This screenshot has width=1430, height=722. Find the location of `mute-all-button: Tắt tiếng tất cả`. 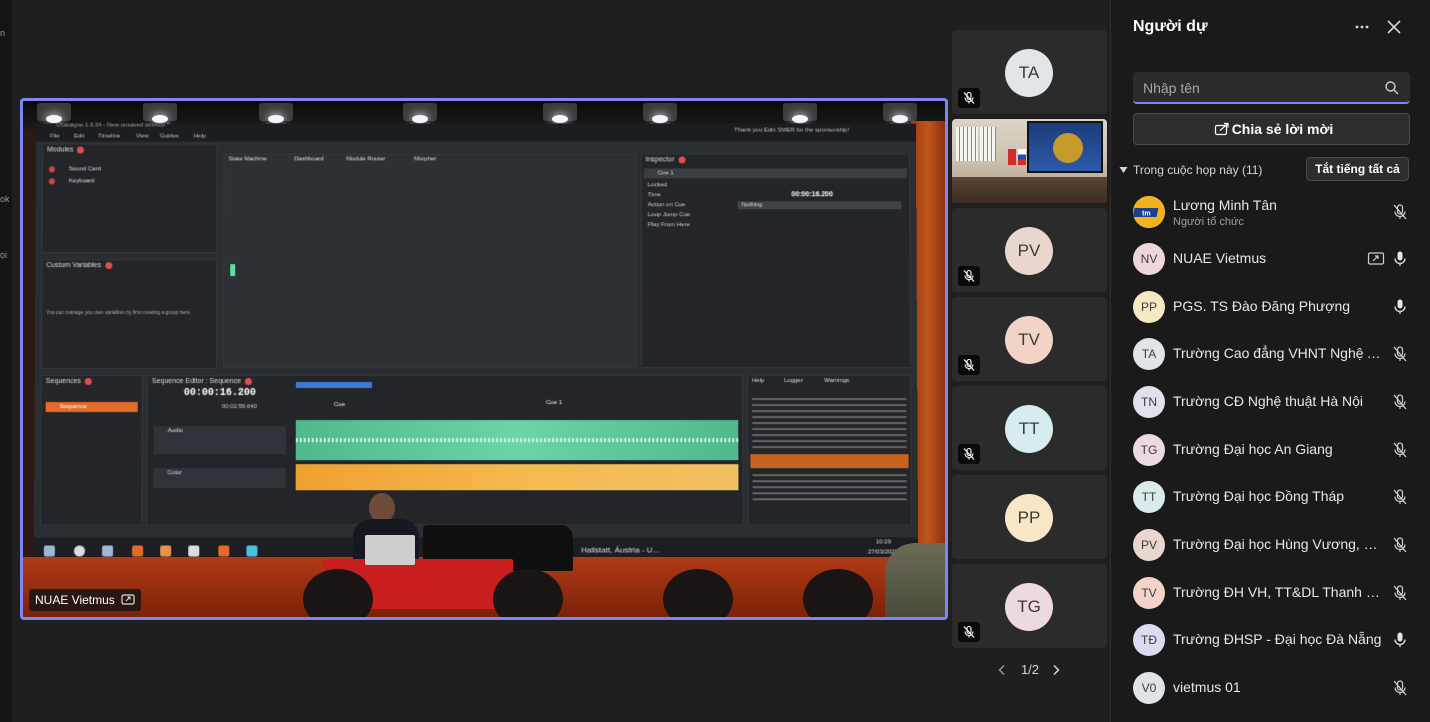

mute-all-button: Tắt tiếng tất cả is located at coordinates (1357, 169).